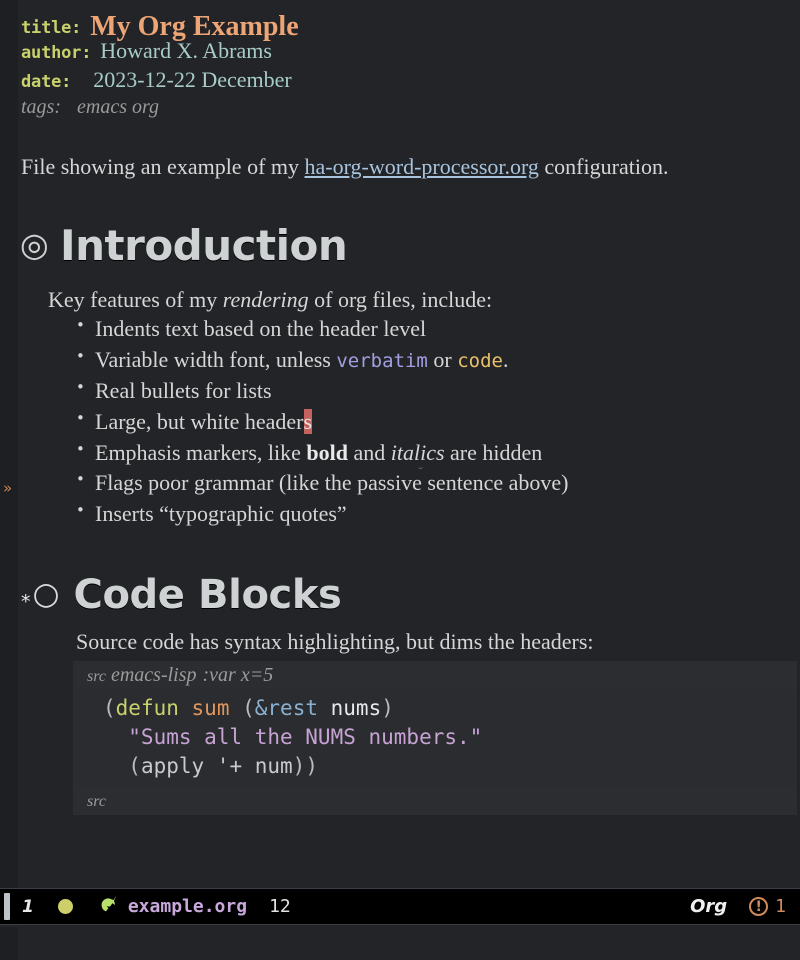  What do you see at coordinates (199, 421) in the screenshot?
I see `list-item-prefix: Large, but white header` at bounding box center [199, 421].